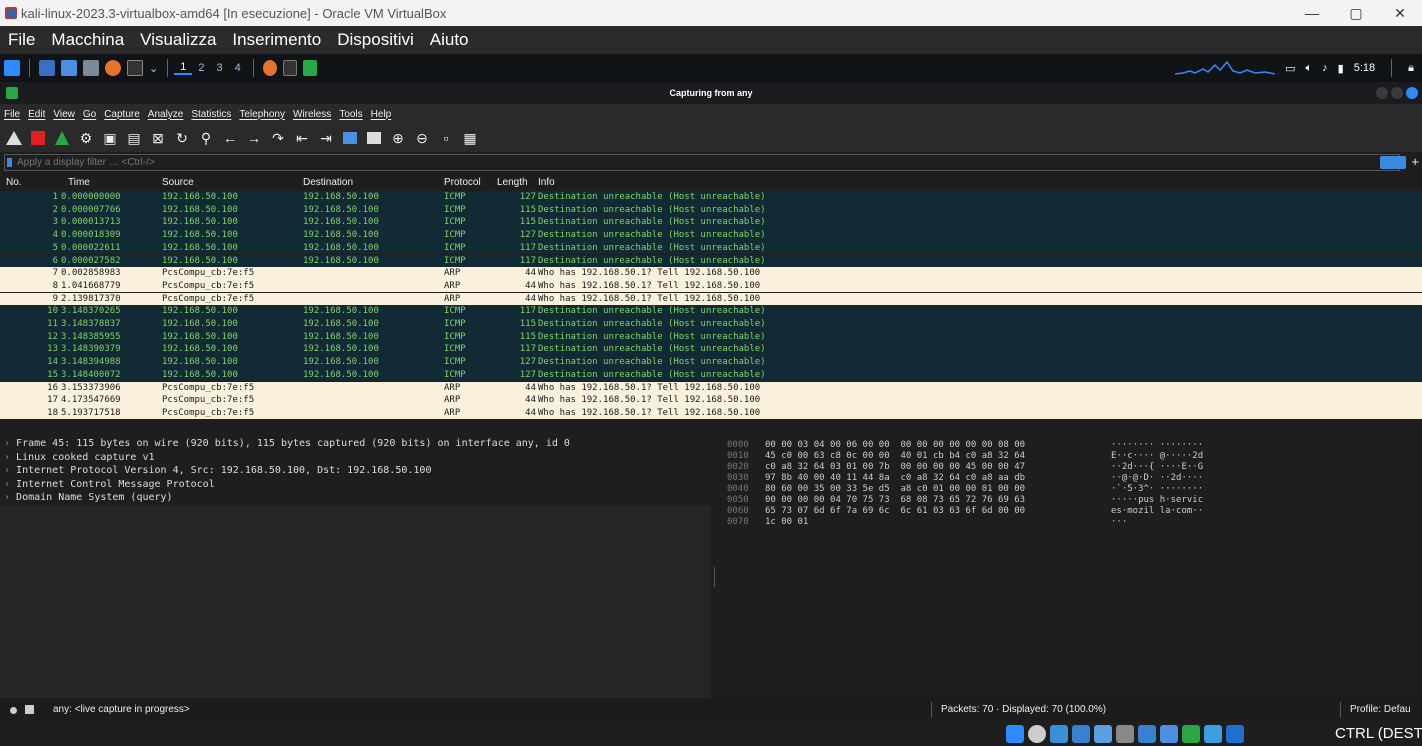 The image size is (1422, 746). I want to click on wireshark-task-icon, so click(309, 68).